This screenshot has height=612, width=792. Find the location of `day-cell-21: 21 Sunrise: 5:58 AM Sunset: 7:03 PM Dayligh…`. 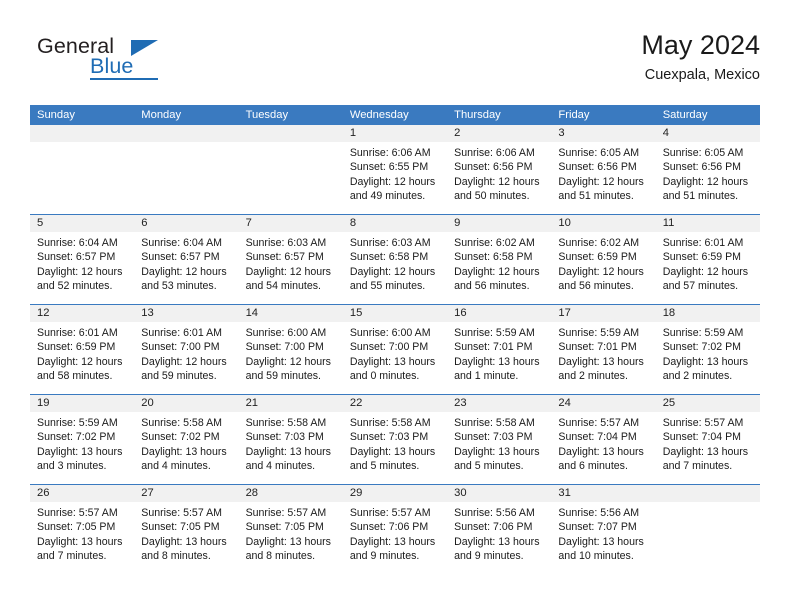

day-cell-21: 21 Sunrise: 5:58 AM Sunset: 7:03 PM Dayligh… is located at coordinates (290, 439).